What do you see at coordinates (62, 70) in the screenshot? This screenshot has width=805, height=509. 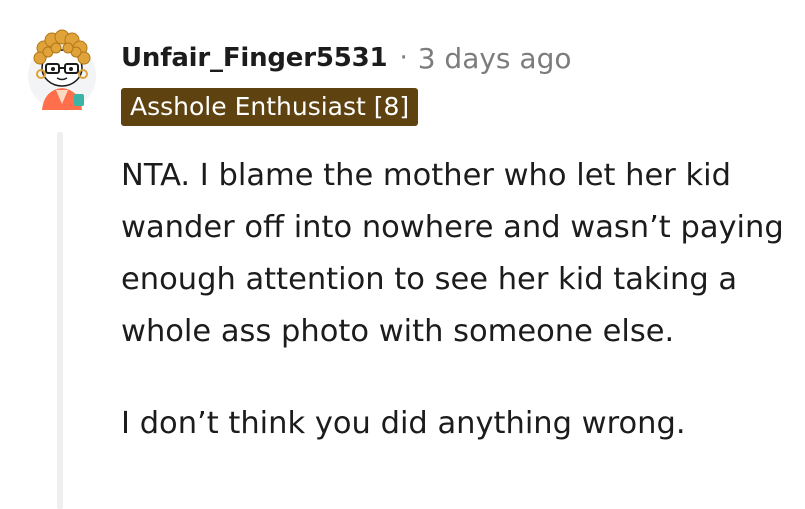 I see `snoo-avatar-icon` at bounding box center [62, 70].